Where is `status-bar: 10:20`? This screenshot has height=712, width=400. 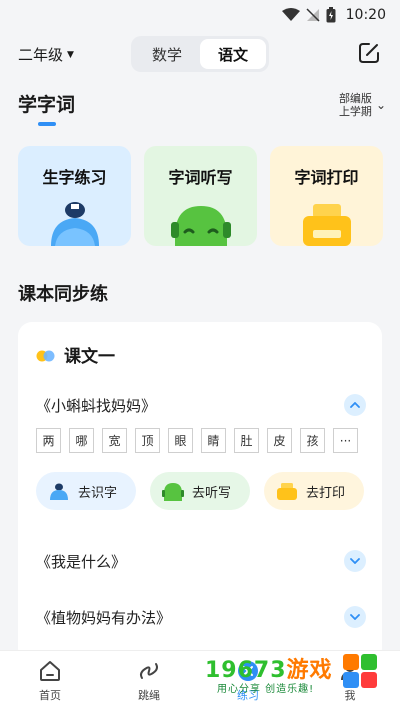
status-bar: 10:20 is located at coordinates (200, 15).